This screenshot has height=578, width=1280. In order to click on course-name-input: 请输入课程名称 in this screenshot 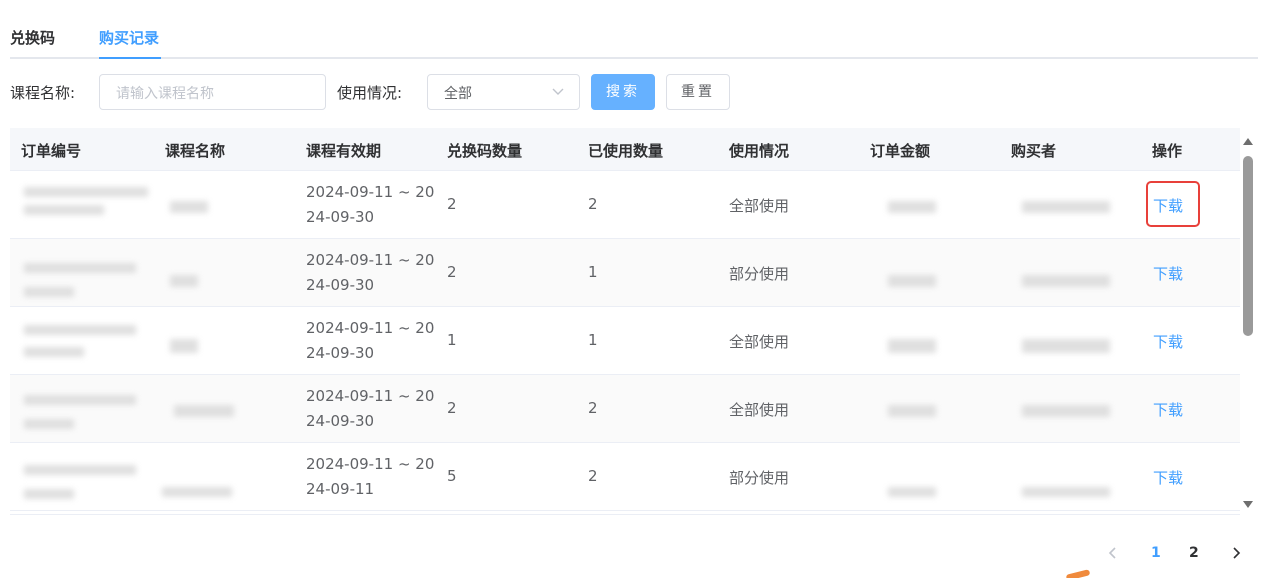, I will do `click(212, 92)`.